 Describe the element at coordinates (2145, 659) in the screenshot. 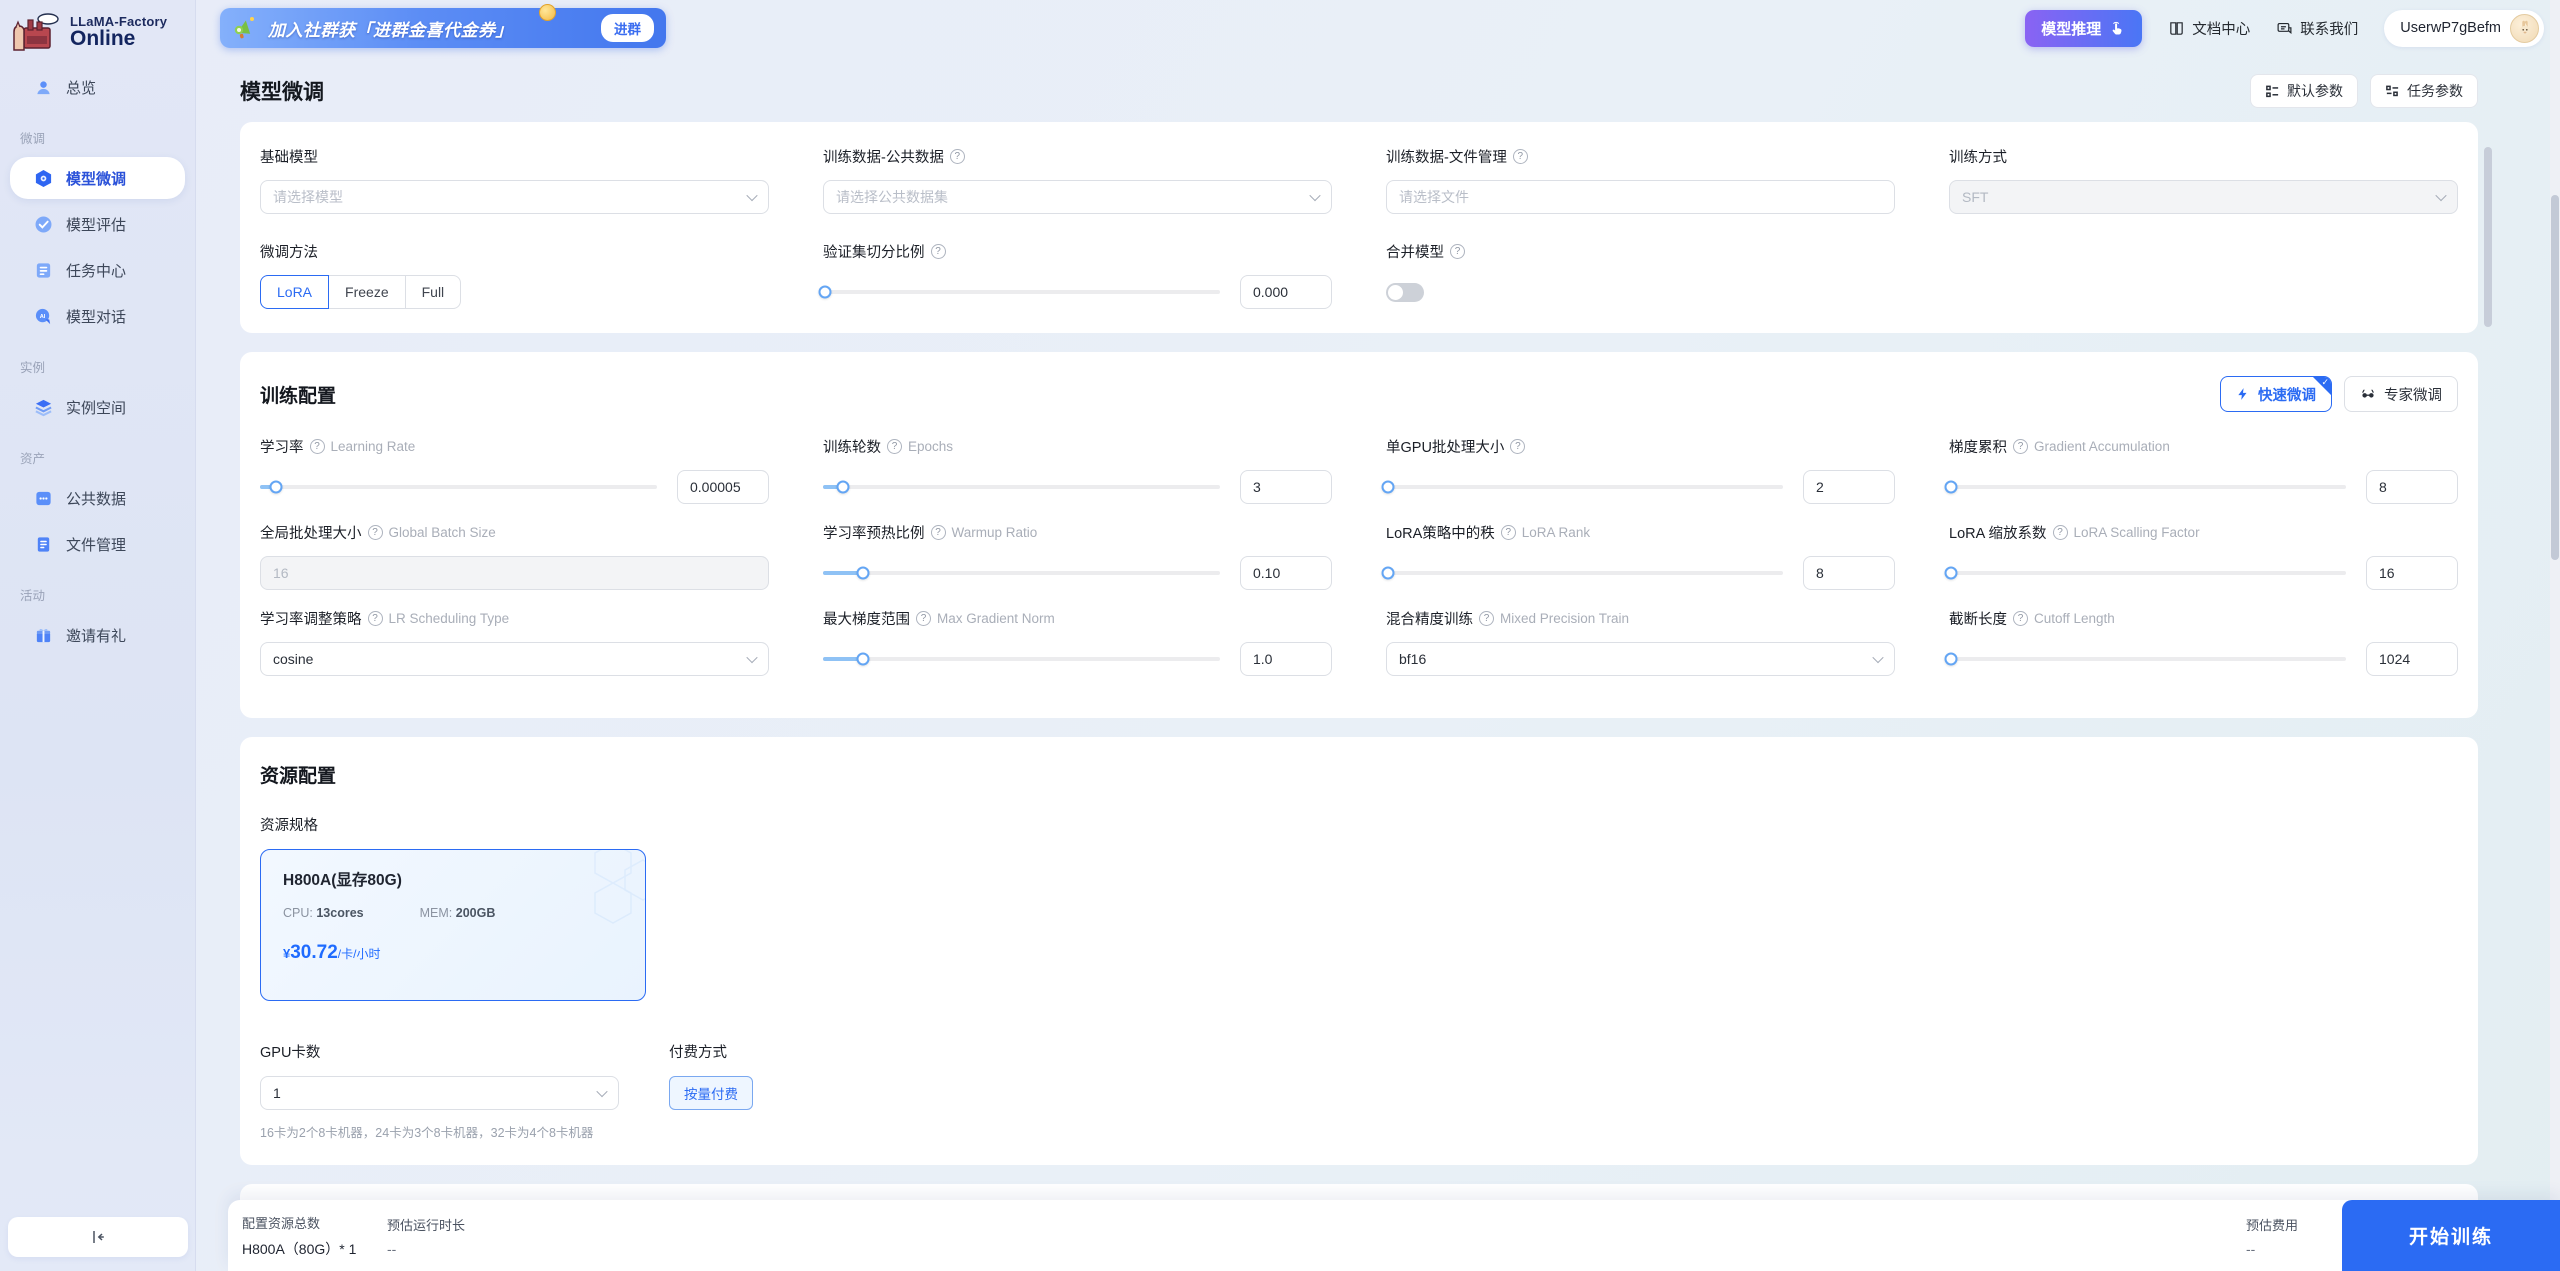

I see `cutoff-slider` at that location.